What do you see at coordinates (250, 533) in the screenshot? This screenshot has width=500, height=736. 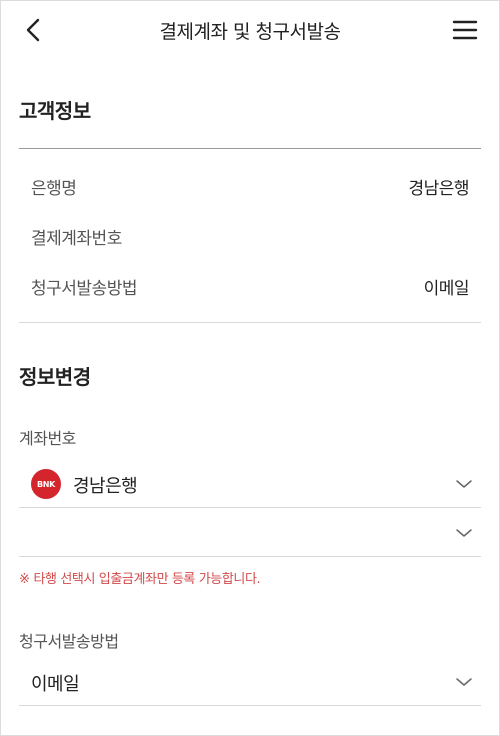 I see `account-select` at bounding box center [250, 533].